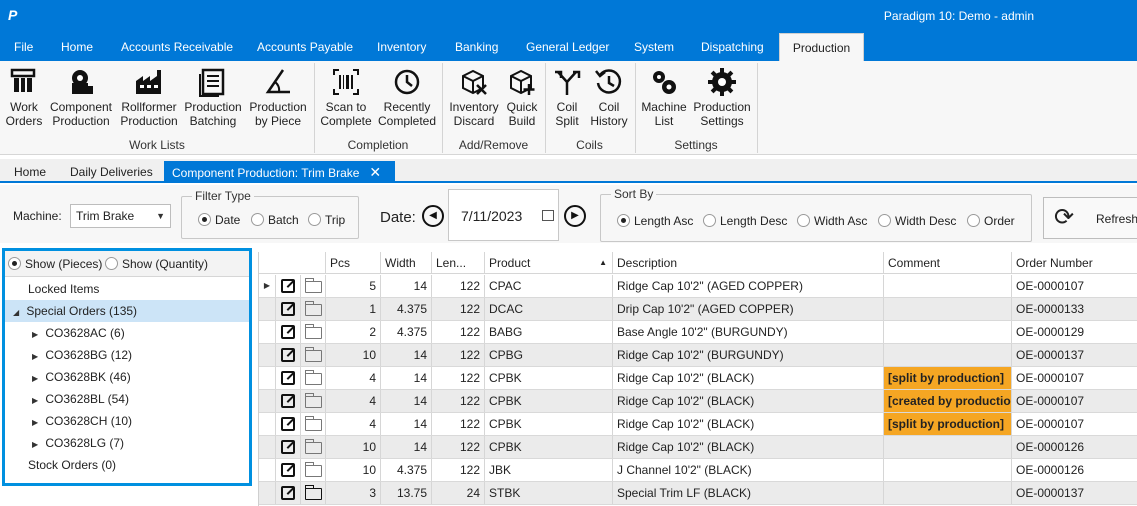  I want to click on column-header-product: Product ▲, so click(548, 263).